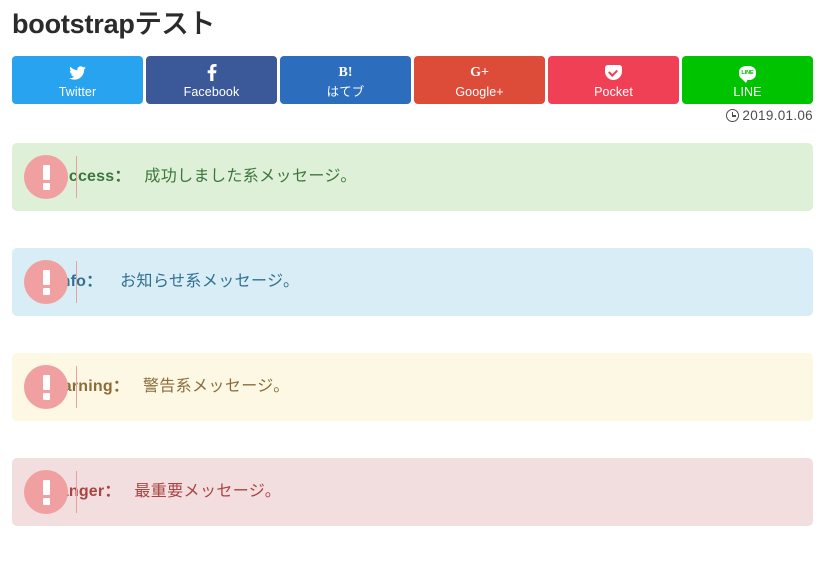 The width and height of the screenshot is (825, 567). Describe the element at coordinates (412, 387) in the screenshot. I see `alert-warning: Warning： 警告系メッセージ。` at that location.